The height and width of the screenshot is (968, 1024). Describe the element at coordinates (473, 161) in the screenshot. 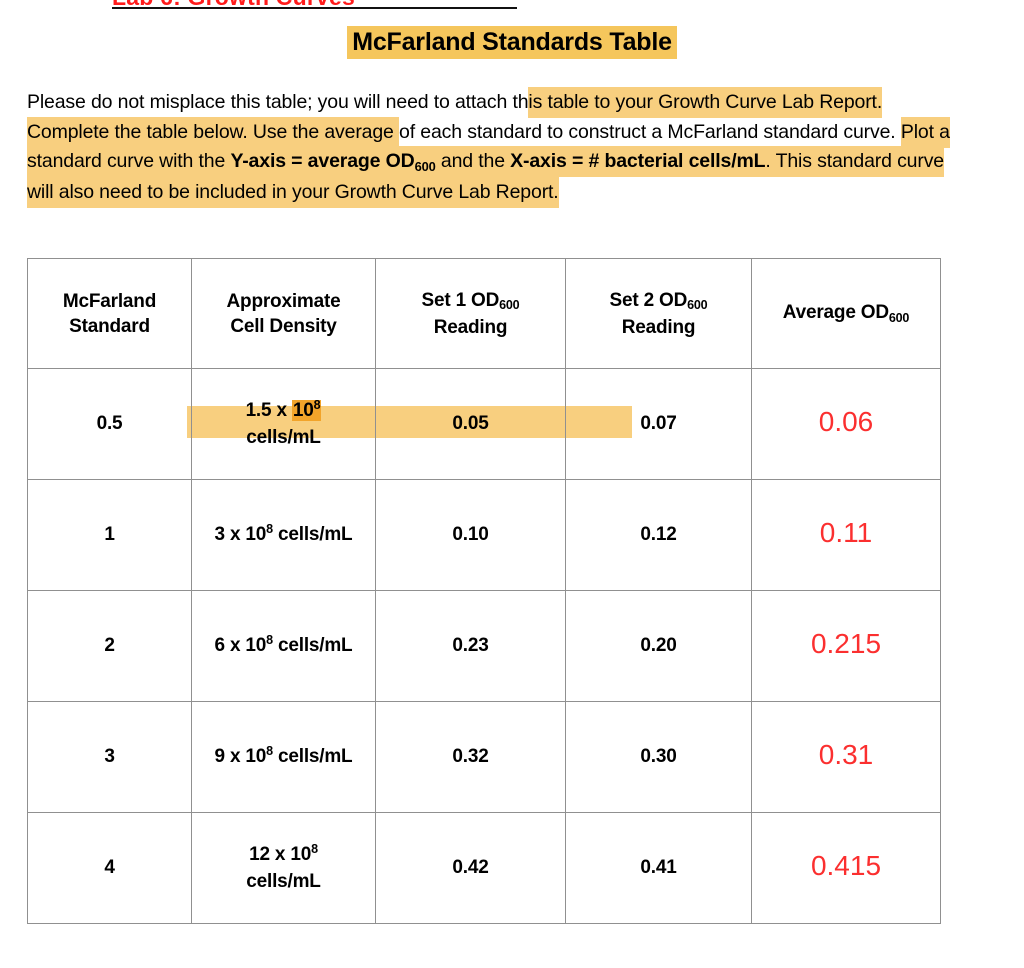

I see `intro-seg-5: and the` at that location.